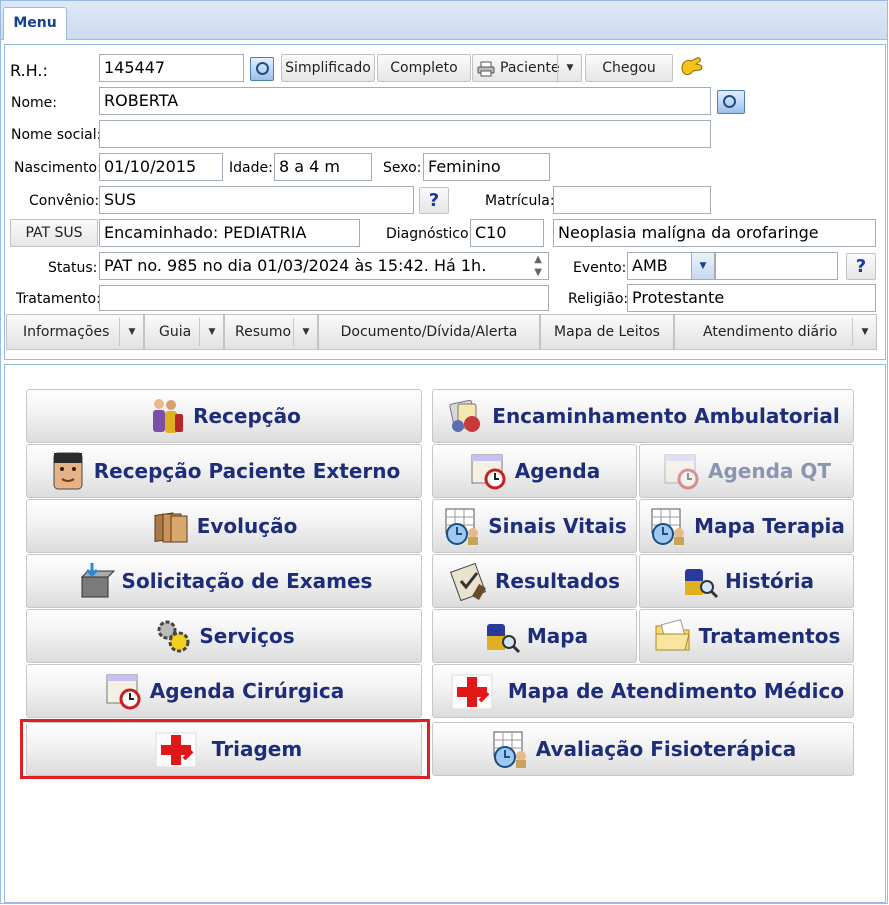 This screenshot has height=905, width=889. I want to click on spinner-icon: ▲ ▼, so click(538, 266).